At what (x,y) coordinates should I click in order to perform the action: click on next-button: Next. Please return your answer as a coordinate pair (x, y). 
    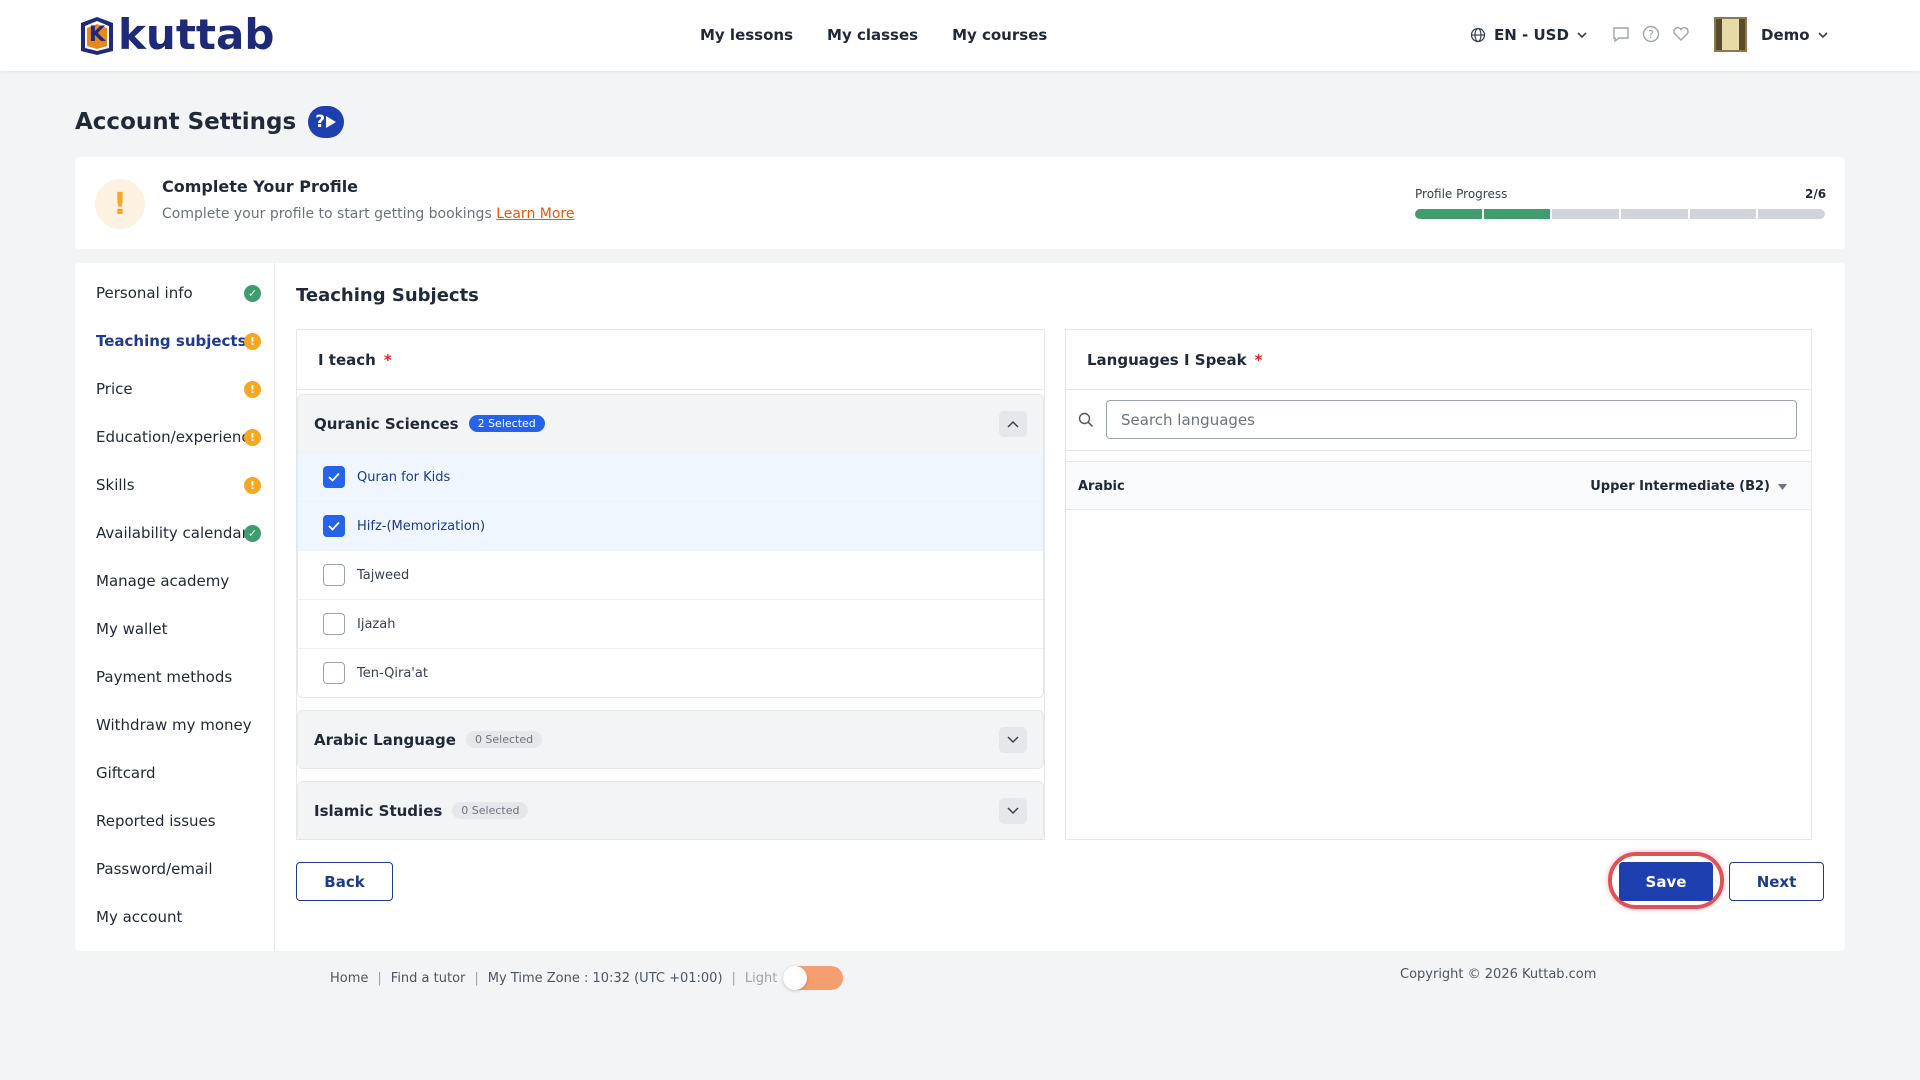
    Looking at the image, I should click on (1776, 881).